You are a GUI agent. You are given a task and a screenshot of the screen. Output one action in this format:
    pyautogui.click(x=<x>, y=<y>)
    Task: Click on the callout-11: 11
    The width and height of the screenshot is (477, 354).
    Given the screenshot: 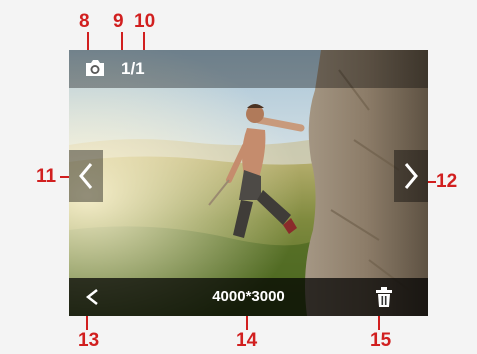 What is the action you would take?
    pyautogui.click(x=46, y=176)
    